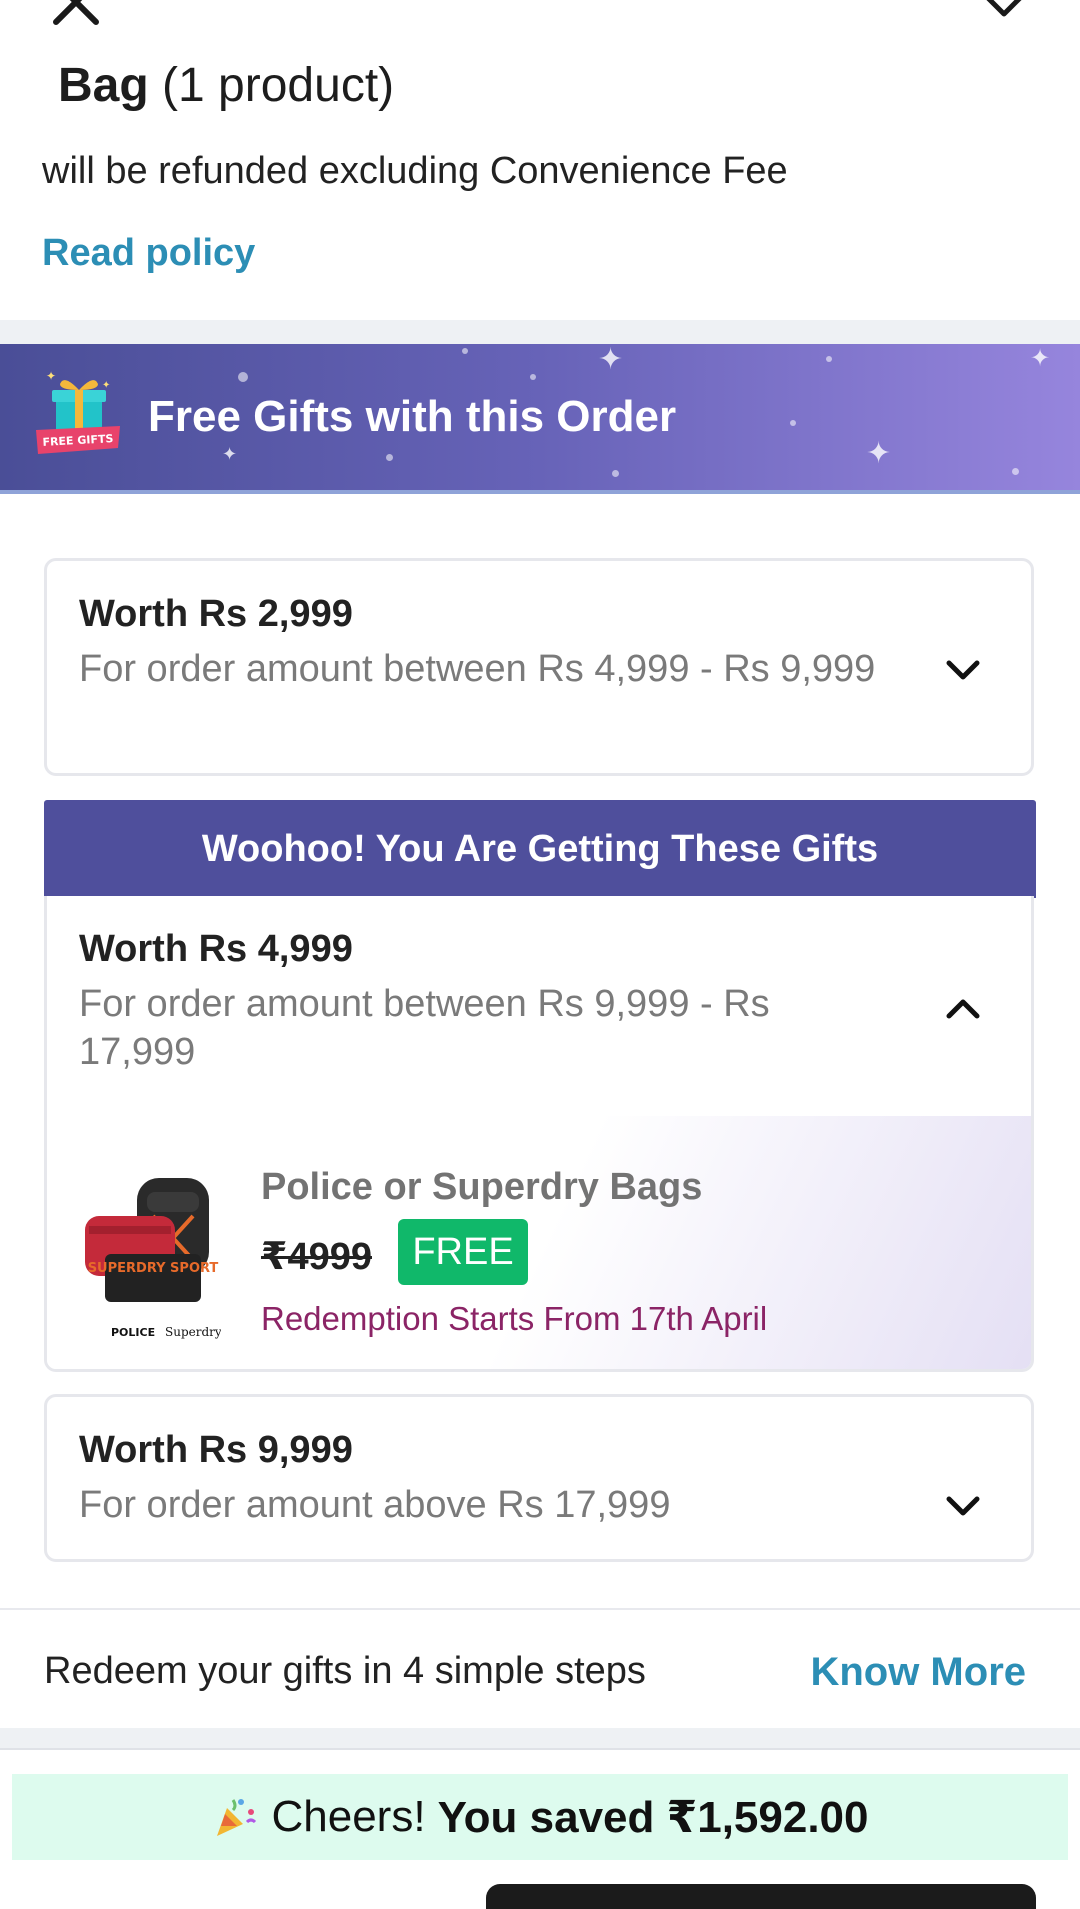 This screenshot has height=1909, width=1080. What do you see at coordinates (193, 1332) in the screenshot?
I see `superdry-logo-text: Superdry` at bounding box center [193, 1332].